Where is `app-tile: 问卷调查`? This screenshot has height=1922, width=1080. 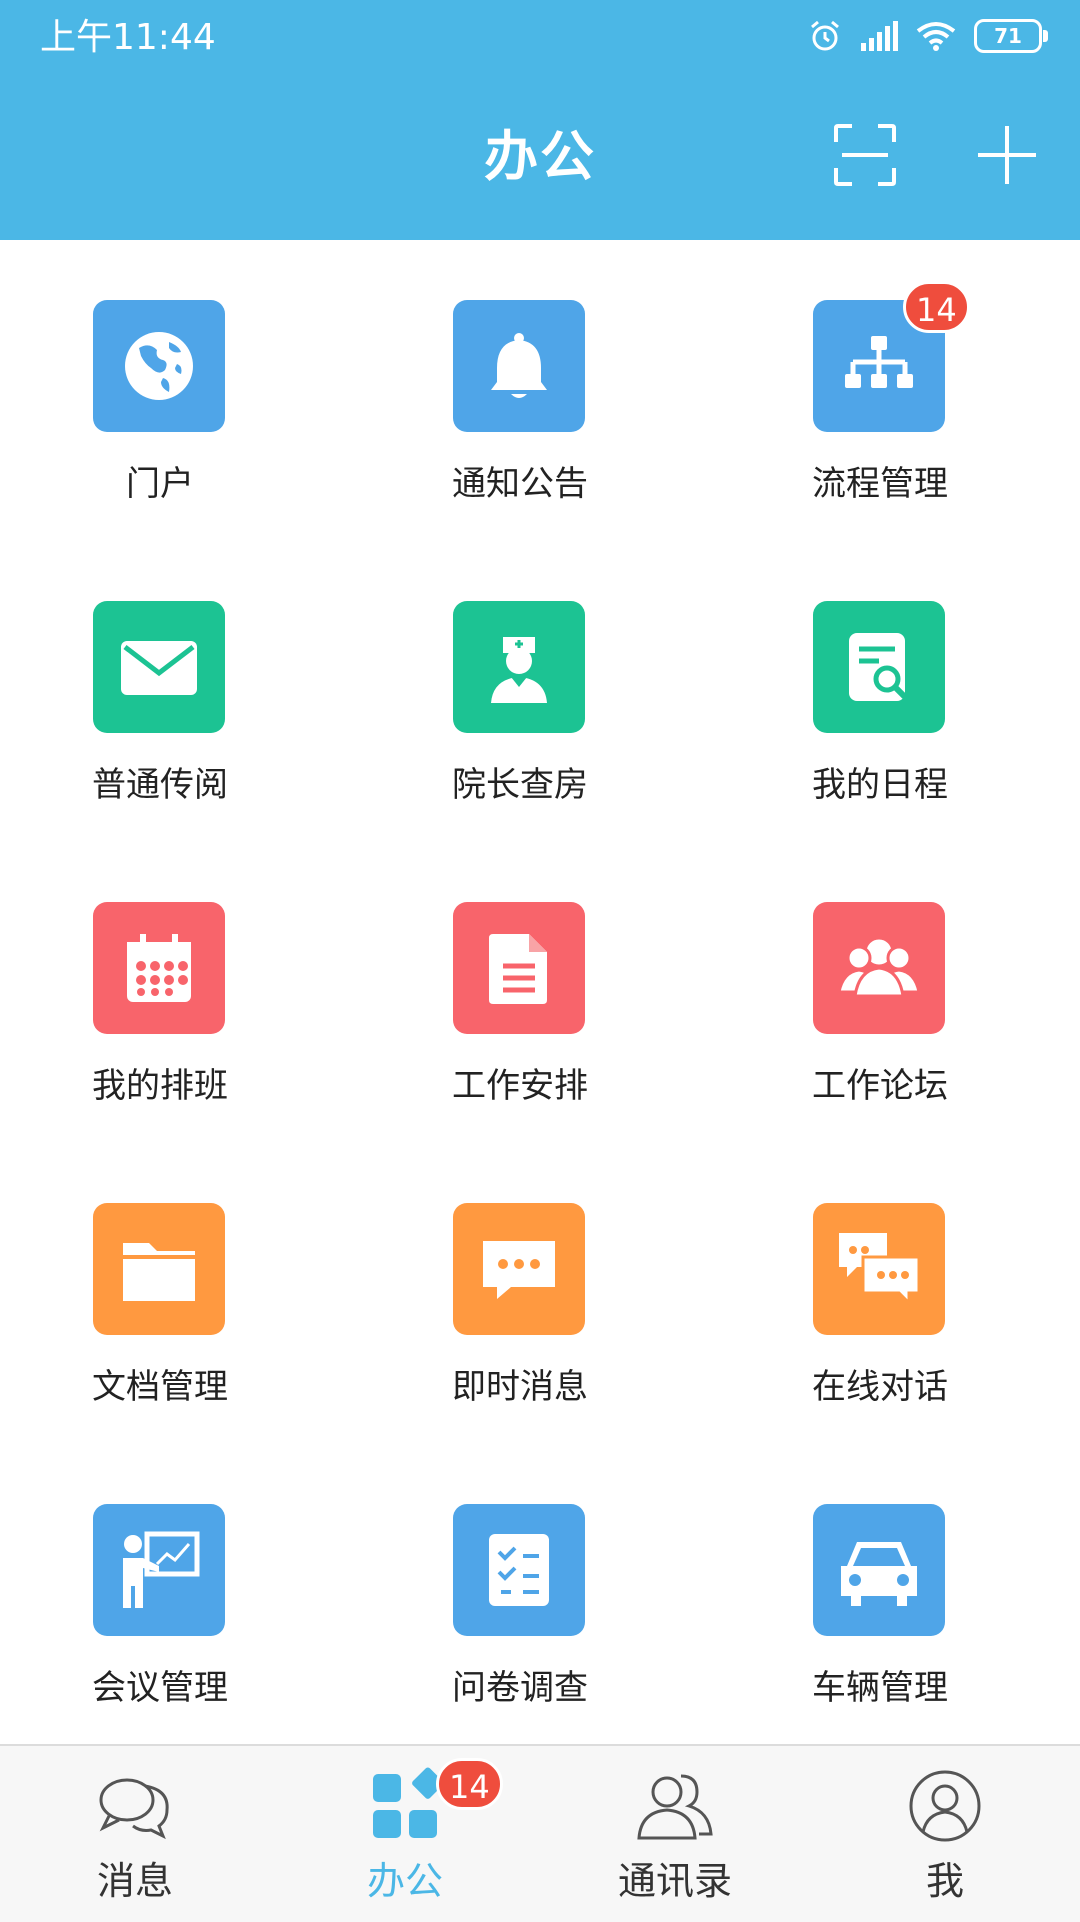
app-tile: 问卷调查 is located at coordinates (510, 1594).